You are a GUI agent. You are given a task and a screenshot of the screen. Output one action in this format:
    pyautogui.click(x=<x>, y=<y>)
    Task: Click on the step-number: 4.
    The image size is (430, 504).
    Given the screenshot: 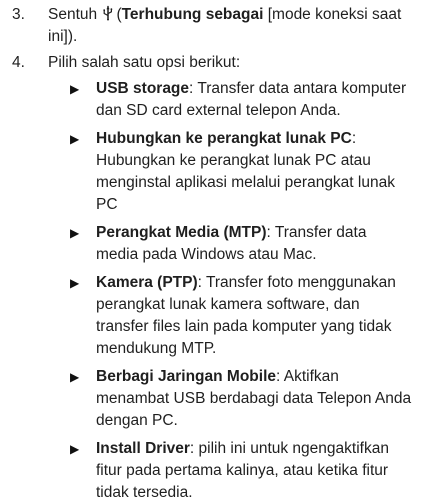 What is the action you would take?
    pyautogui.click(x=18, y=62)
    